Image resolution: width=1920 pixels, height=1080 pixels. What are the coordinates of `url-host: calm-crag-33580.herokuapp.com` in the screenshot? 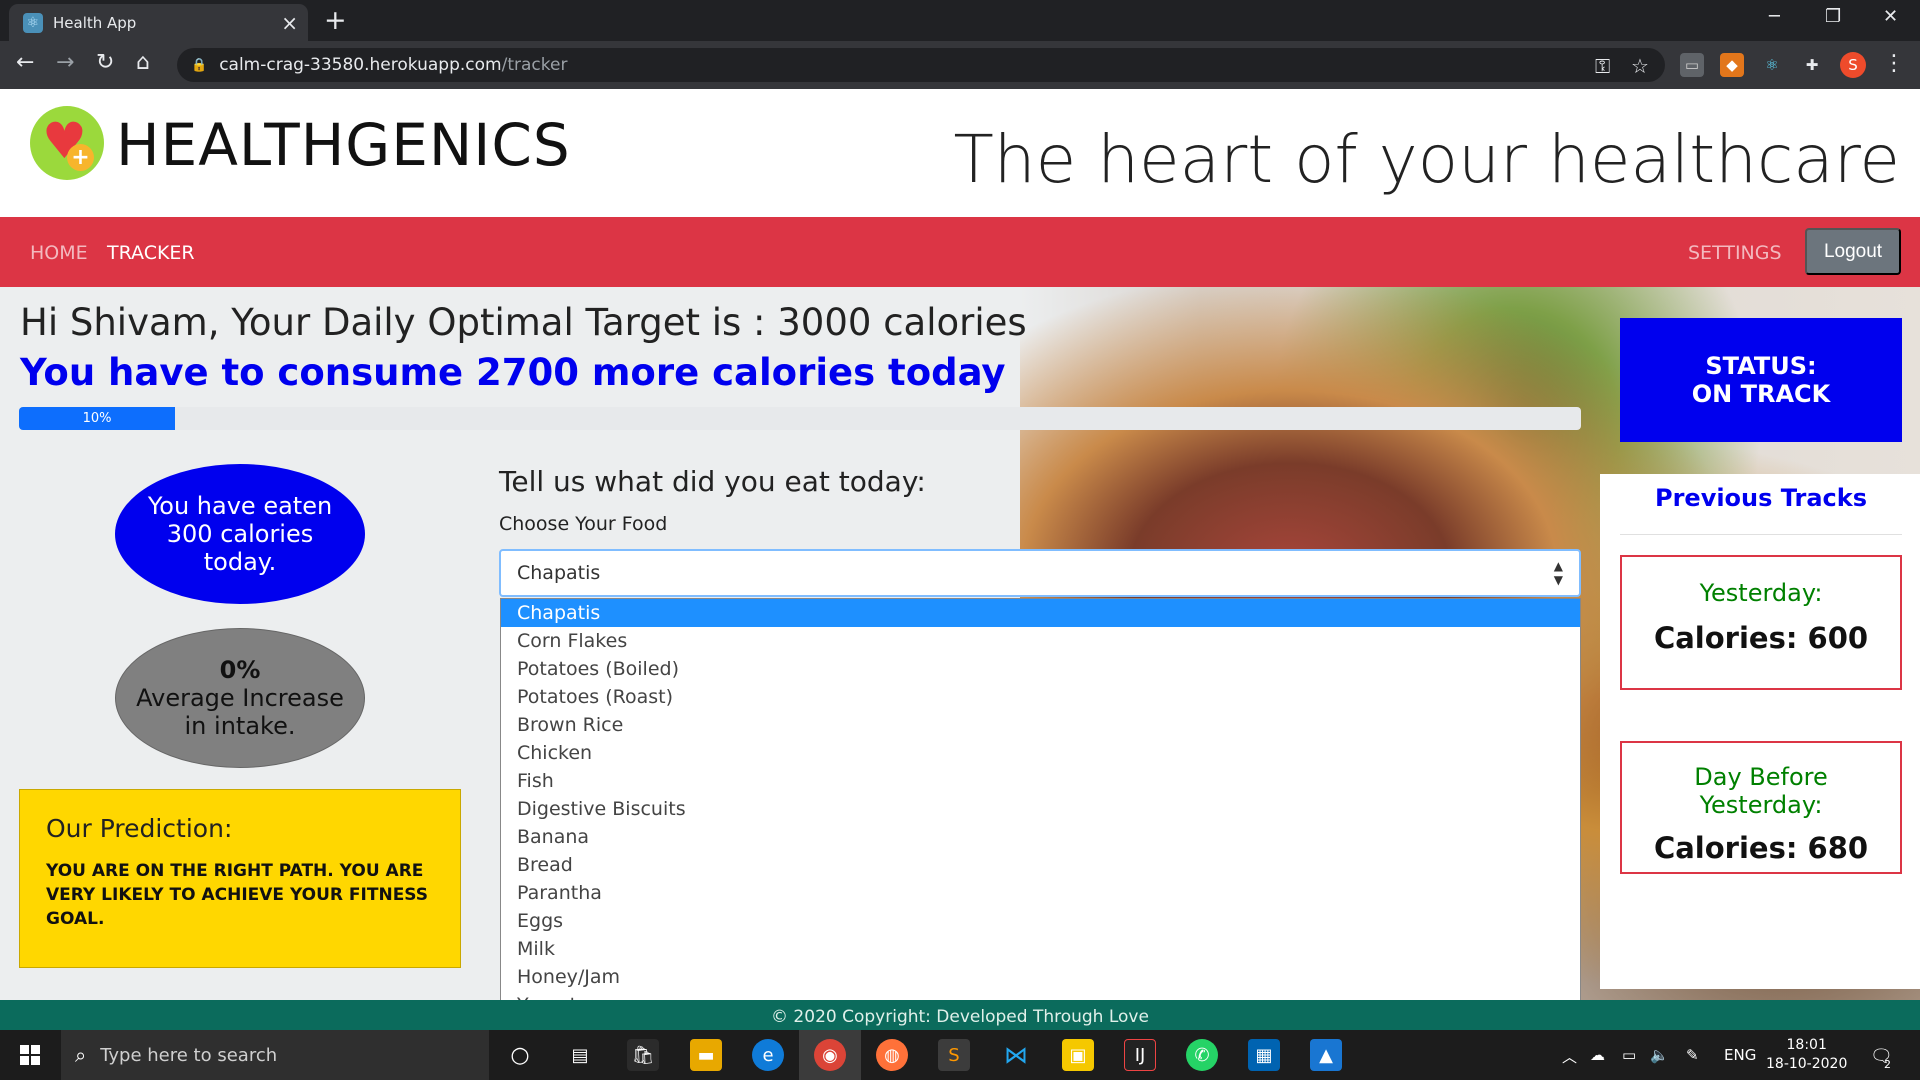 It's located at (360, 65).